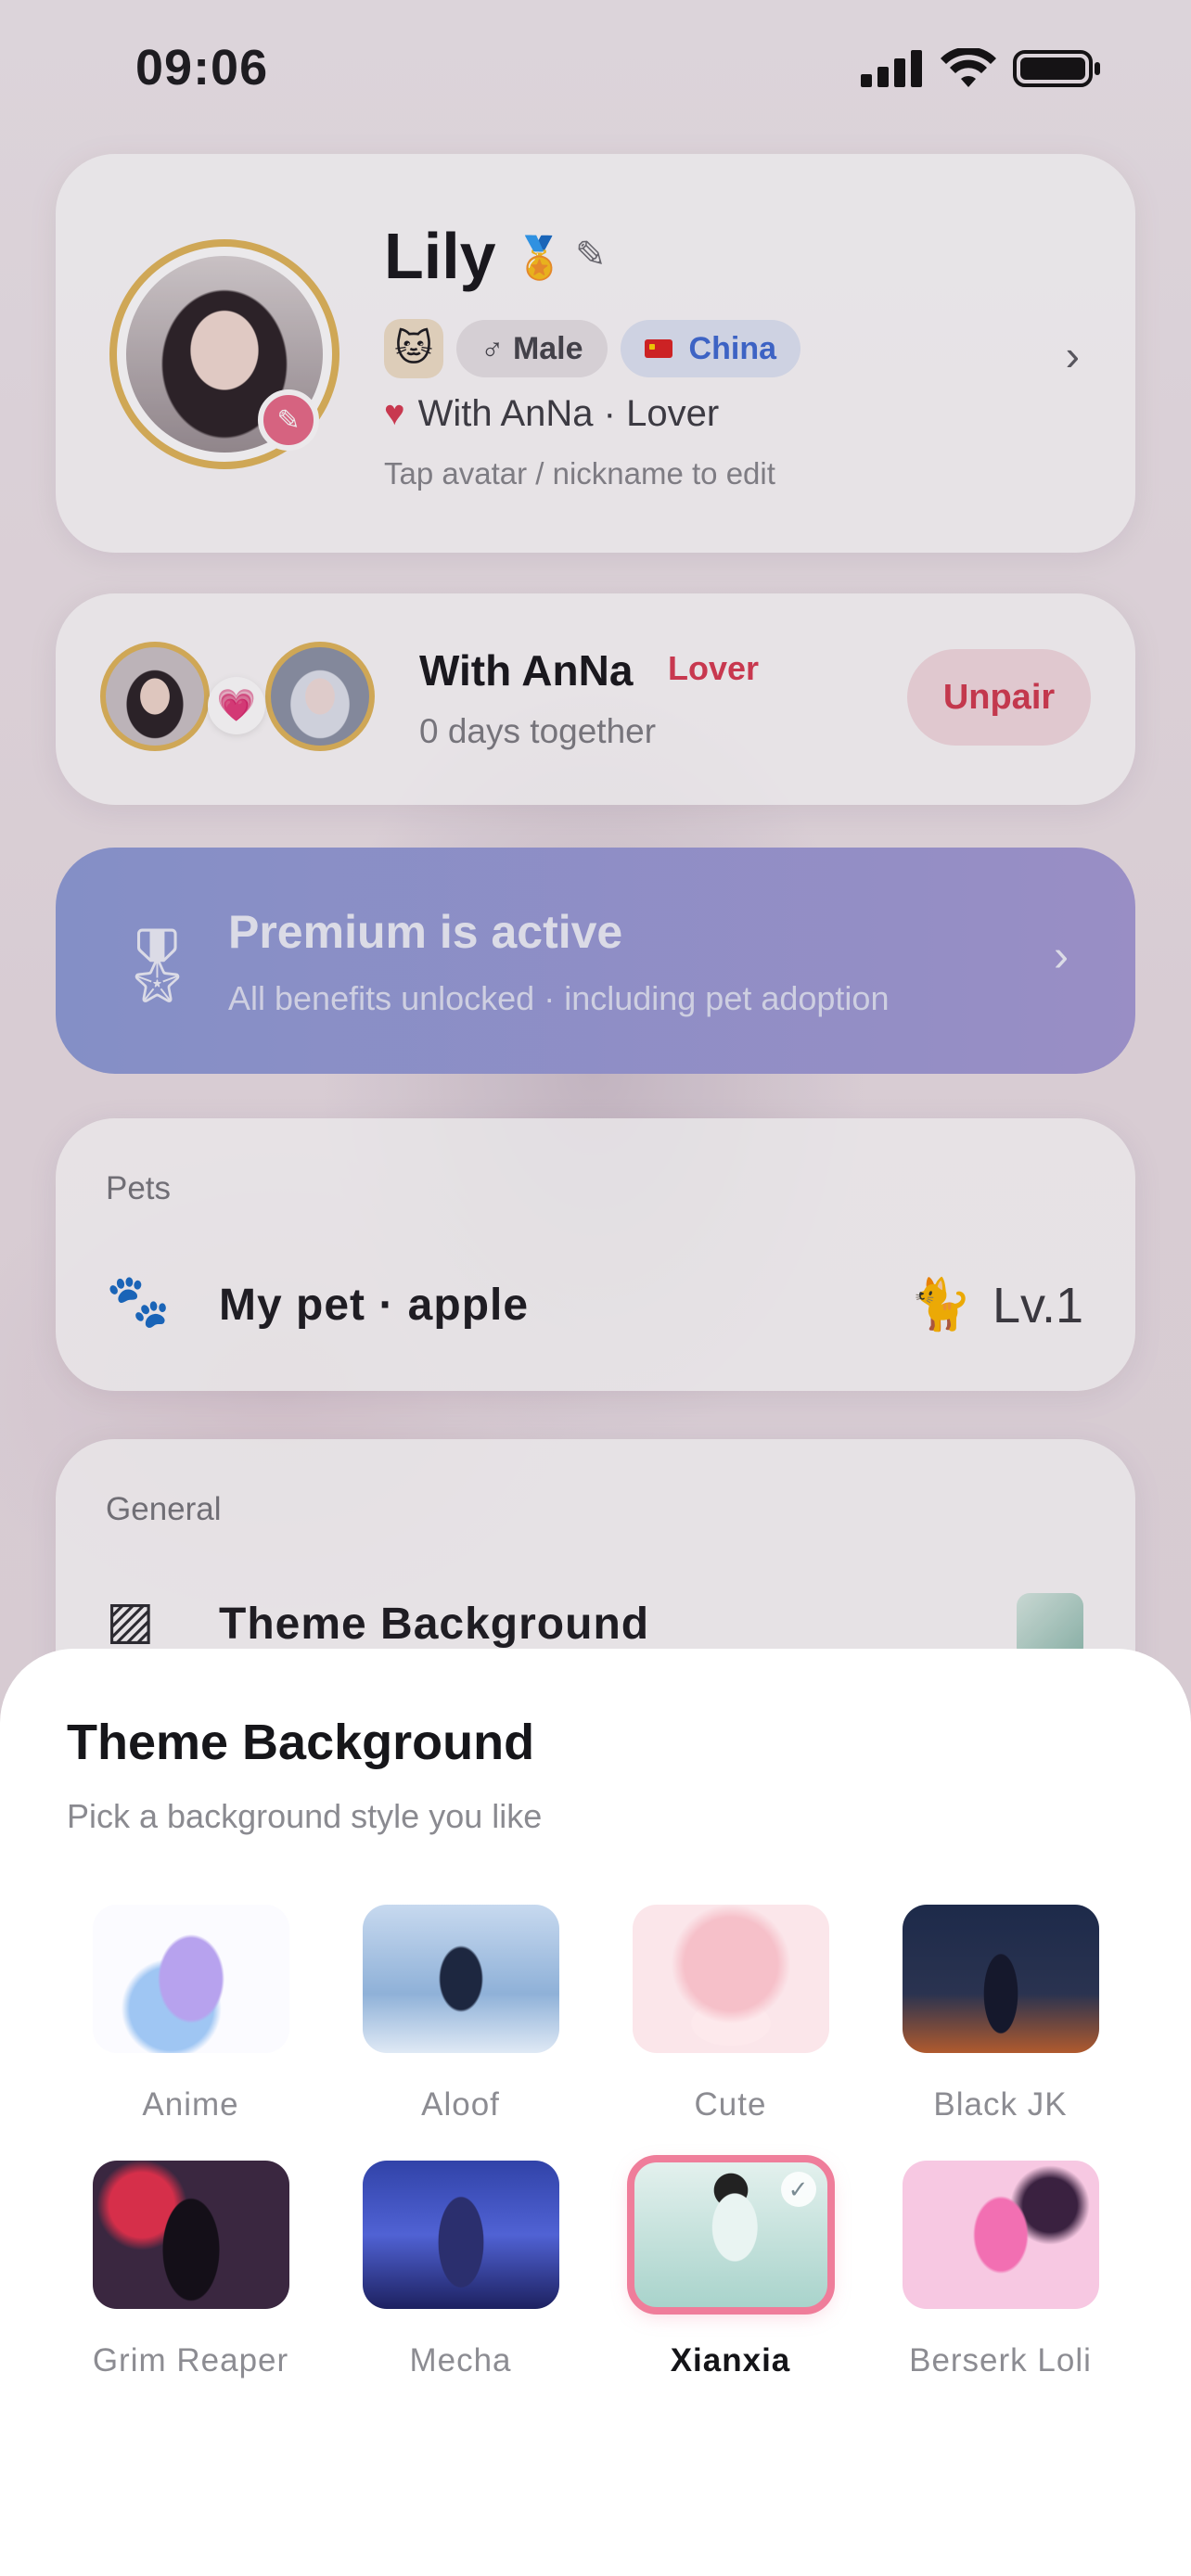 Image resolution: width=1191 pixels, height=2576 pixels. What do you see at coordinates (139, 1188) in the screenshot?
I see `section-label: Pets` at bounding box center [139, 1188].